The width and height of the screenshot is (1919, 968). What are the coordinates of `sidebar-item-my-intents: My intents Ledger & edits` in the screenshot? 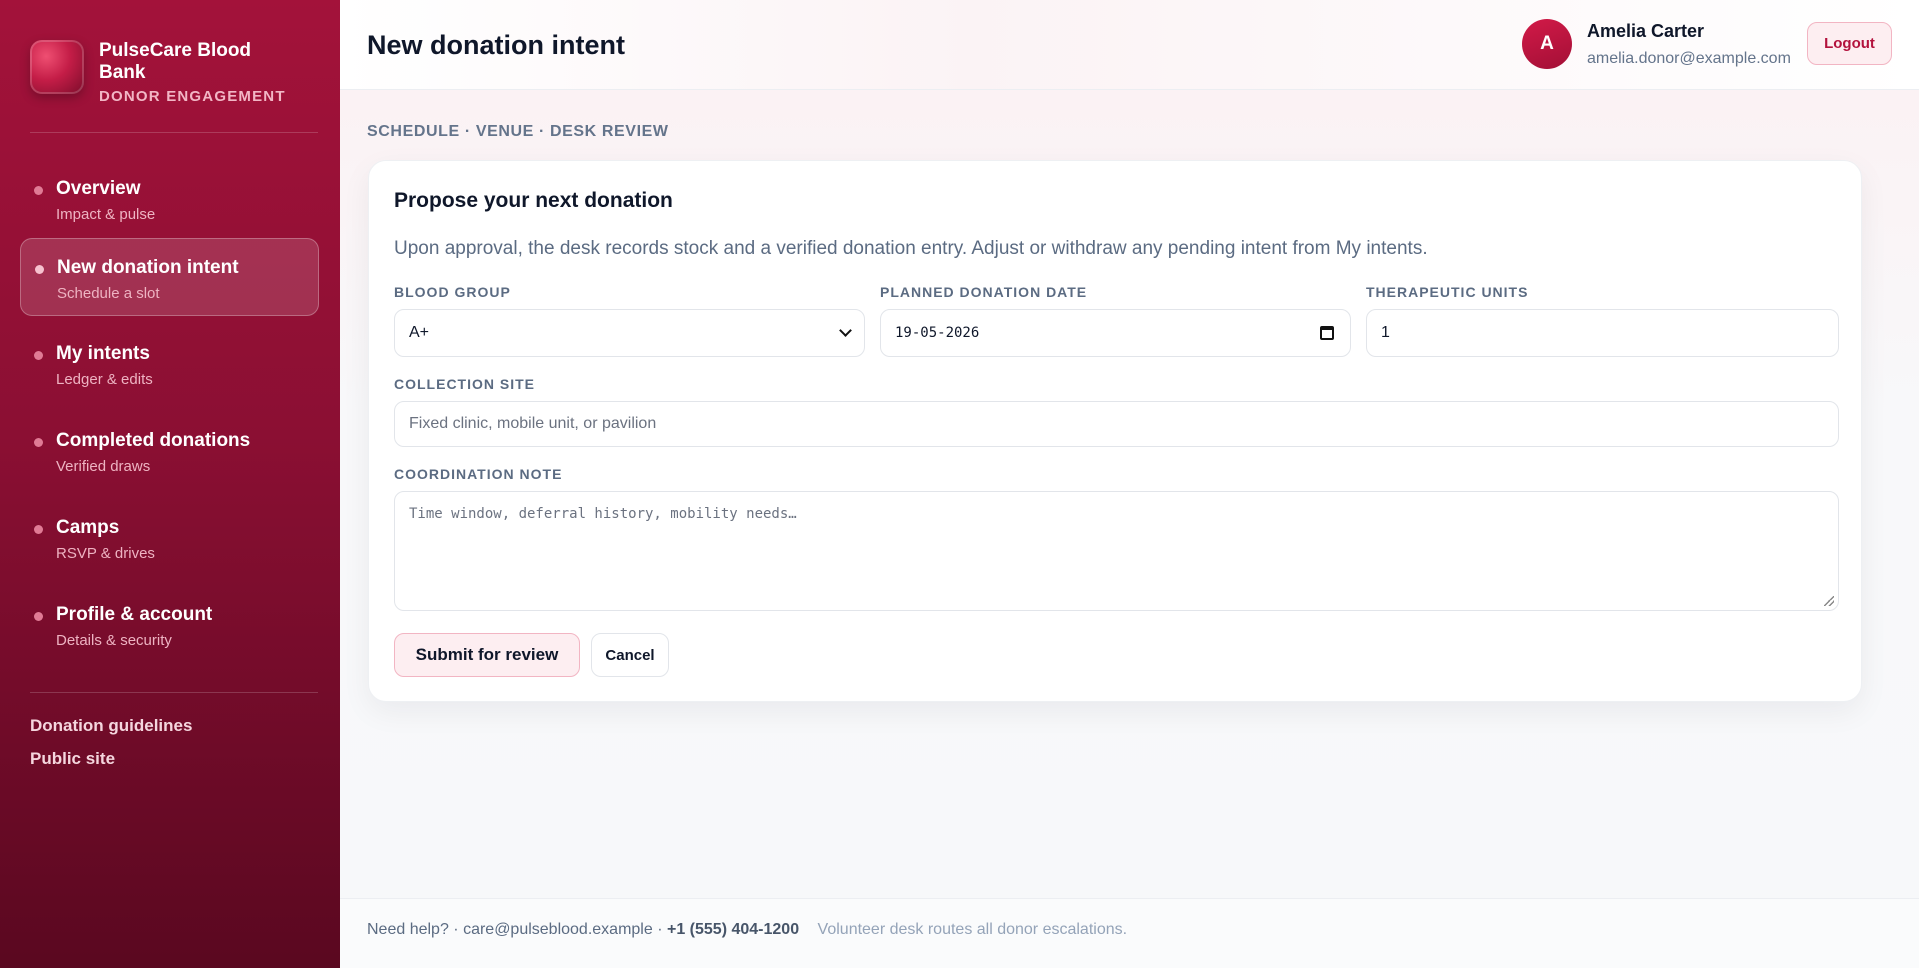 It's located at (169, 364).